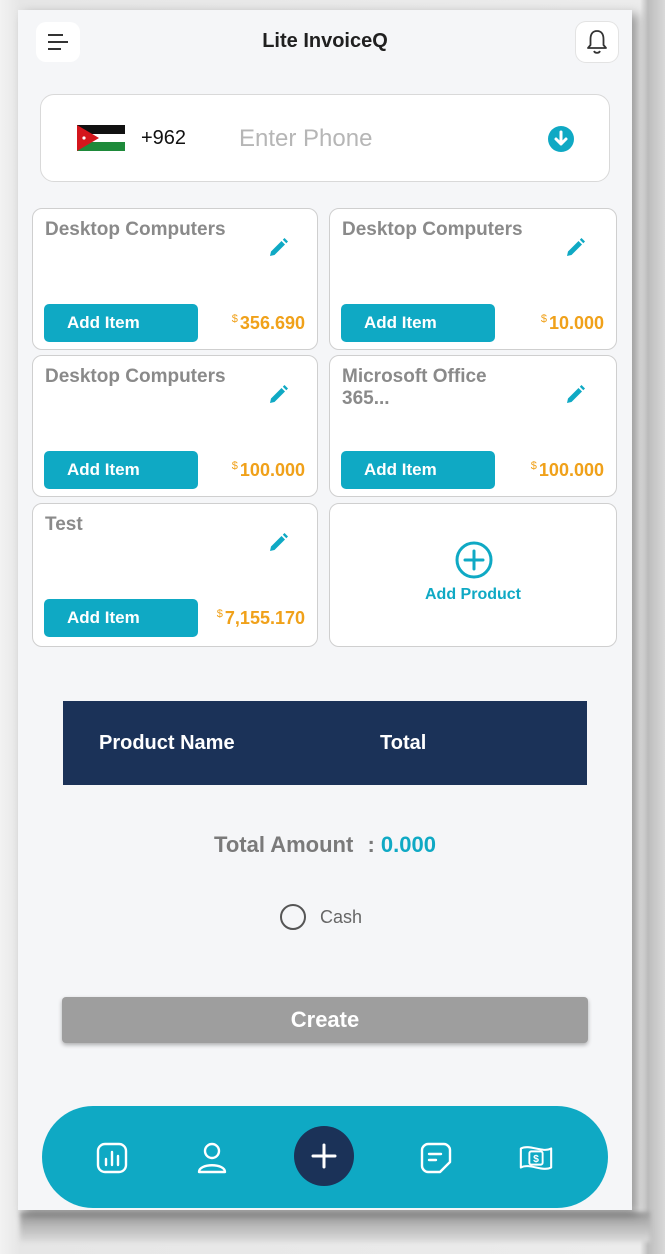  I want to click on plus-icon, so click(324, 1156).